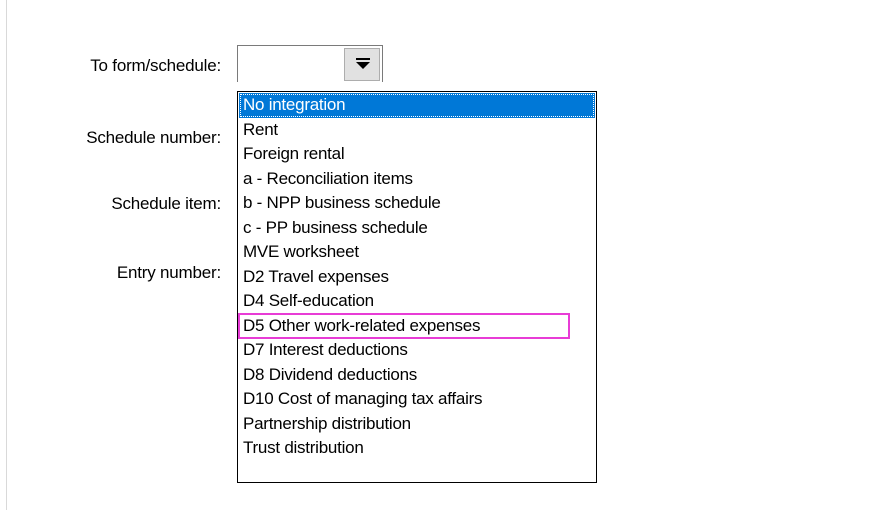  What do you see at coordinates (6, 255) in the screenshot?
I see `window-border` at bounding box center [6, 255].